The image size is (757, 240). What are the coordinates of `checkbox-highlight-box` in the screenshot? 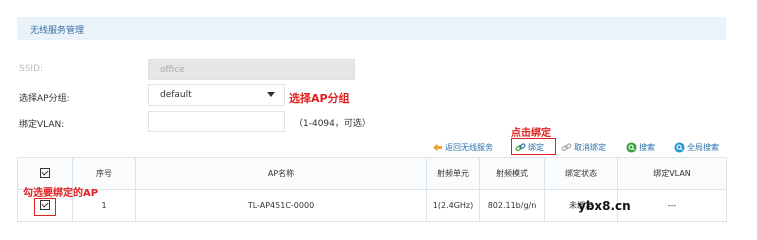 It's located at (45, 207).